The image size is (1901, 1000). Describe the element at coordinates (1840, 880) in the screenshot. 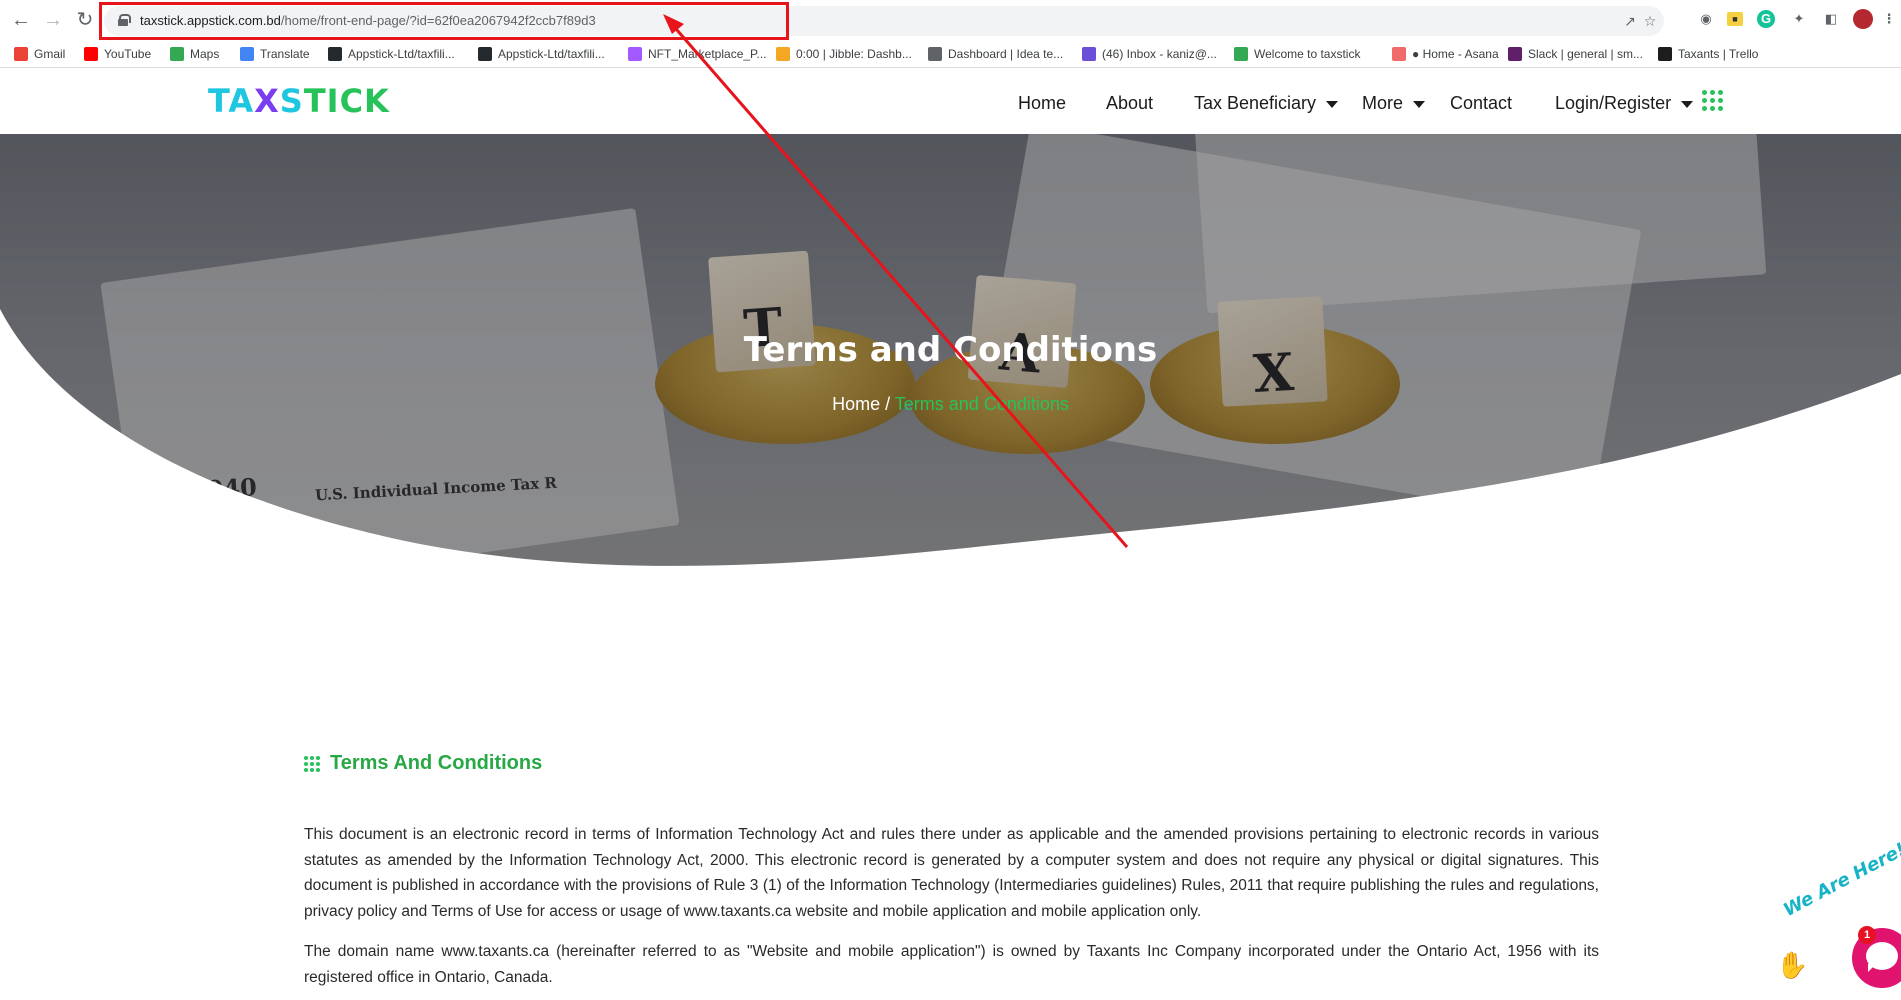

I see `chat-tagline: We Are Here!` at that location.